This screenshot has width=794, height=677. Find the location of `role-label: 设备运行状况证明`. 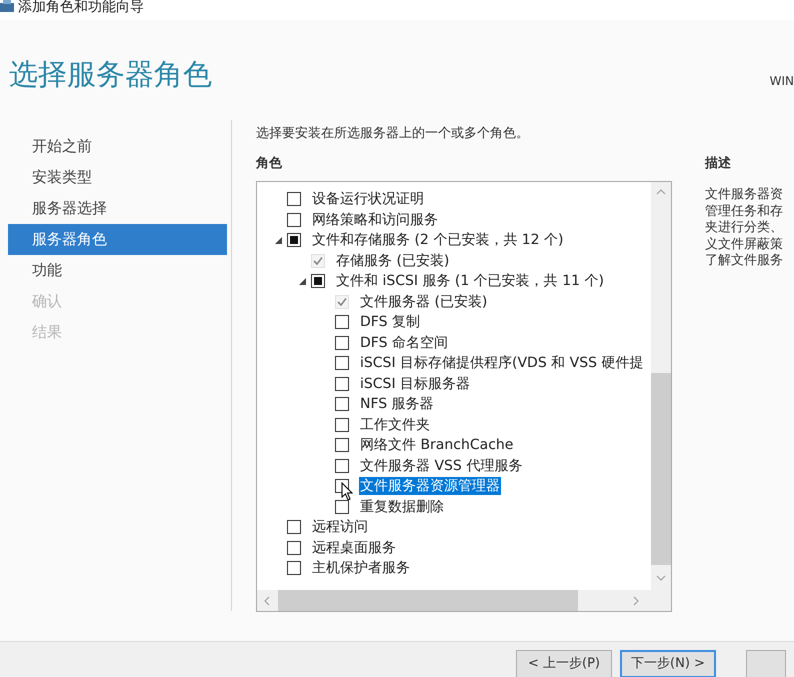

role-label: 设备运行状况证明 is located at coordinates (368, 199).